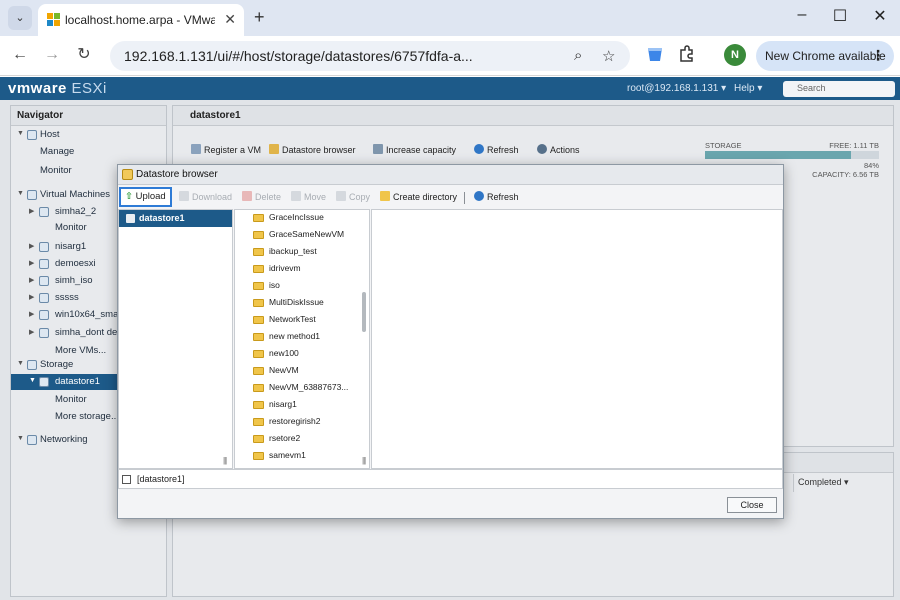 This screenshot has height=600, width=900. What do you see at coordinates (854, 145) in the screenshot?
I see `storage-free: FREE: 1.11 TB` at bounding box center [854, 145].